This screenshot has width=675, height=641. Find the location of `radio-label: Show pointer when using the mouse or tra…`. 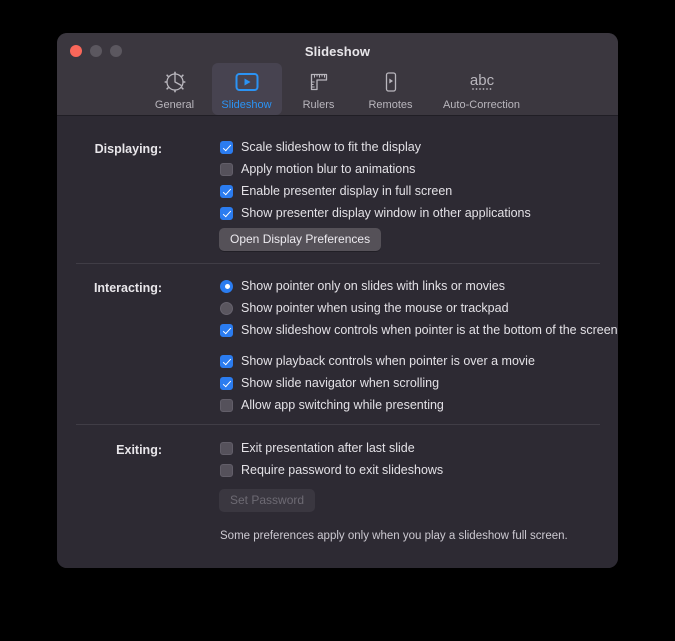

radio-label: Show pointer when using the mouse or tra… is located at coordinates (375, 308).